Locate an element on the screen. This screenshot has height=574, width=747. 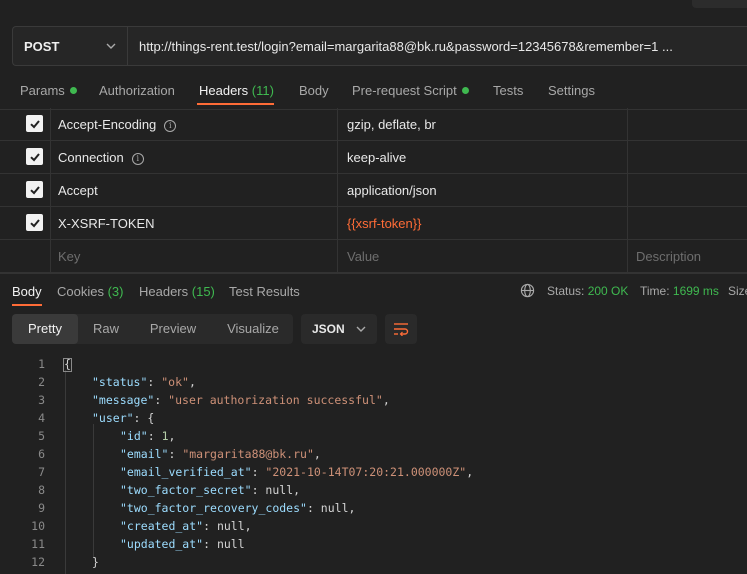
format-label: JSON is located at coordinates (328, 329).